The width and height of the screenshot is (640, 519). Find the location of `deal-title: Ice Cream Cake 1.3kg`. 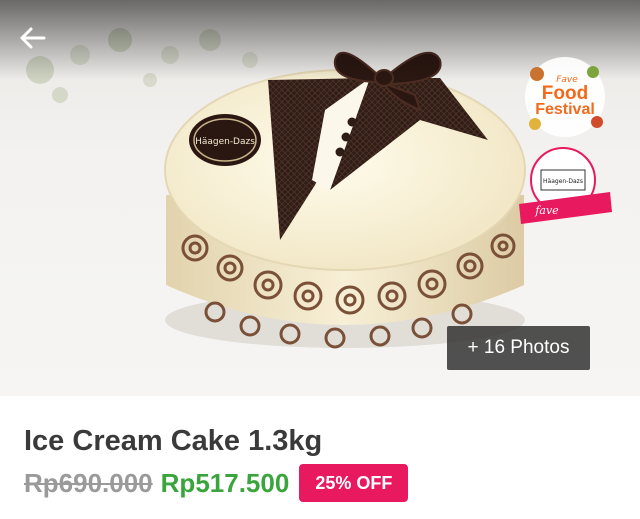

deal-title: Ice Cream Cake 1.3kg is located at coordinates (173, 441).